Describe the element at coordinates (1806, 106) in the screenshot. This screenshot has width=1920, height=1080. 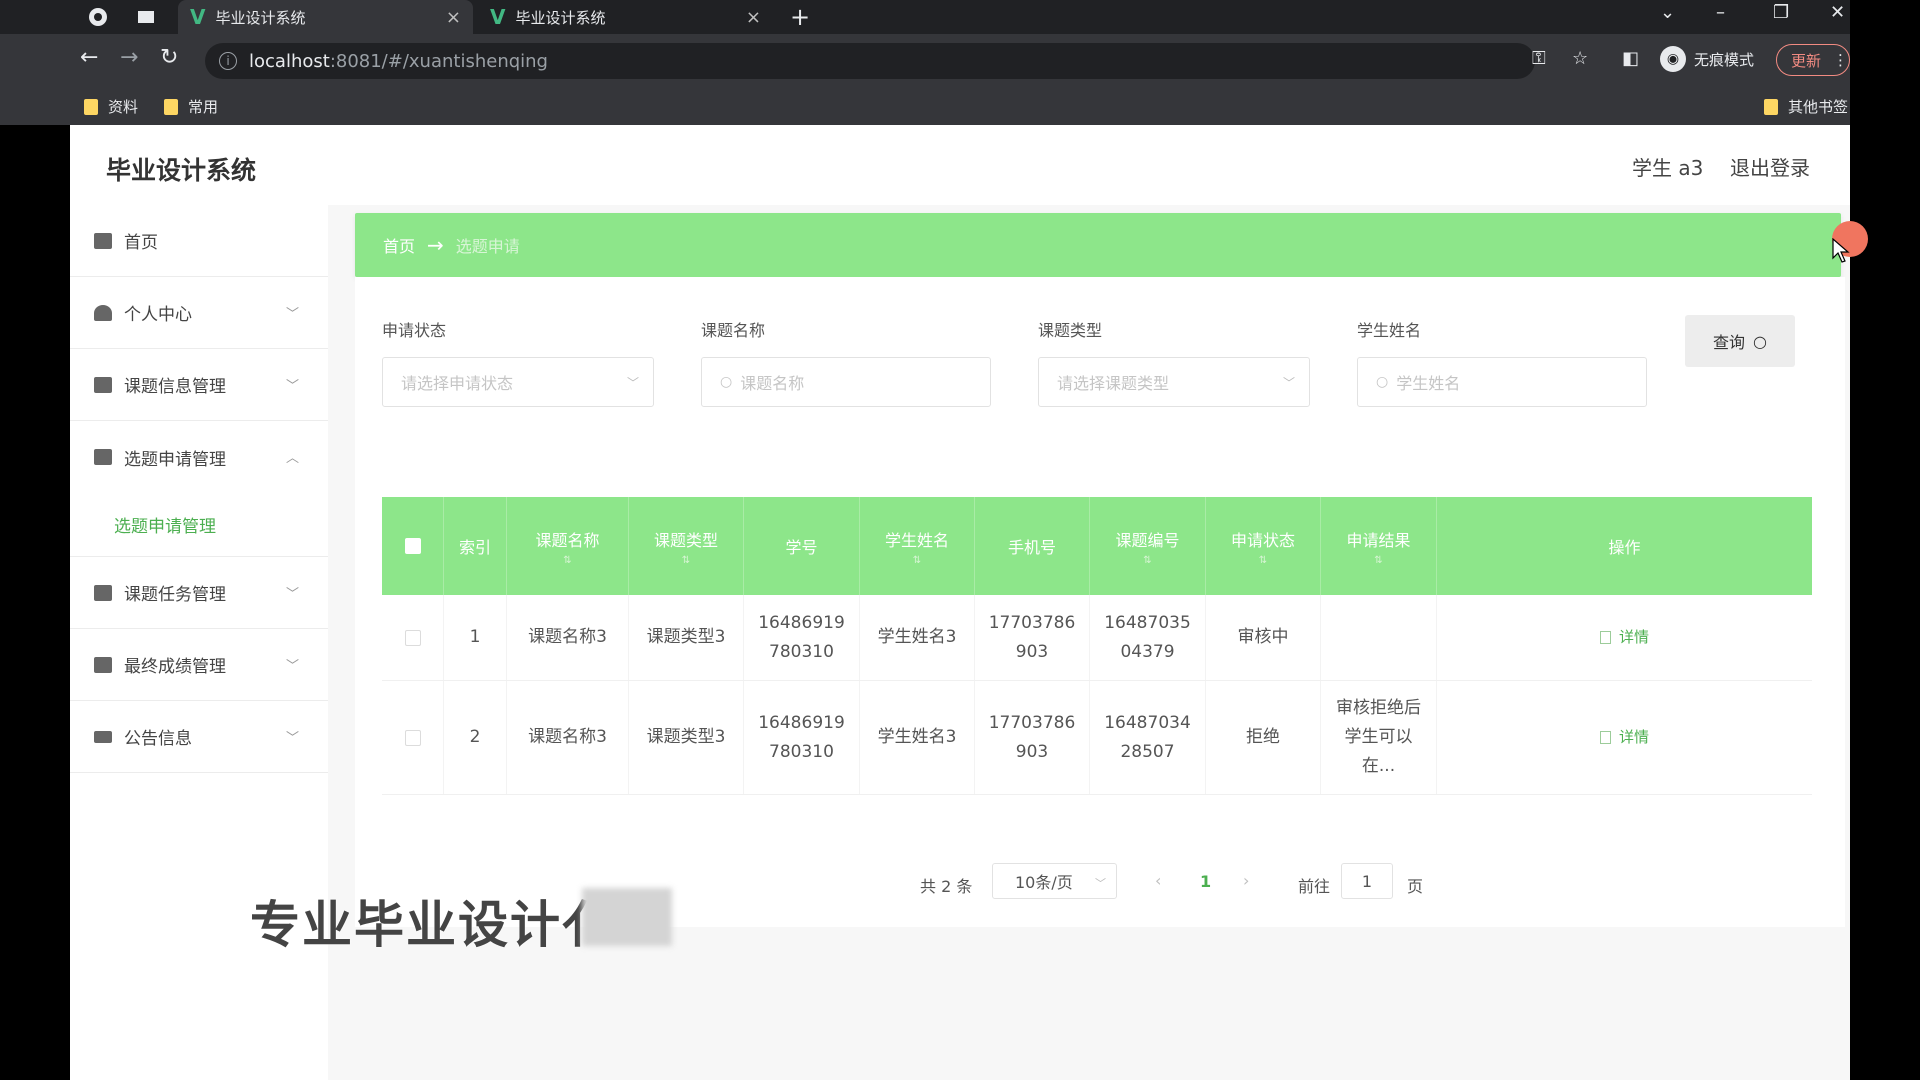
I see `other-bookmarks: 其他书签` at that location.